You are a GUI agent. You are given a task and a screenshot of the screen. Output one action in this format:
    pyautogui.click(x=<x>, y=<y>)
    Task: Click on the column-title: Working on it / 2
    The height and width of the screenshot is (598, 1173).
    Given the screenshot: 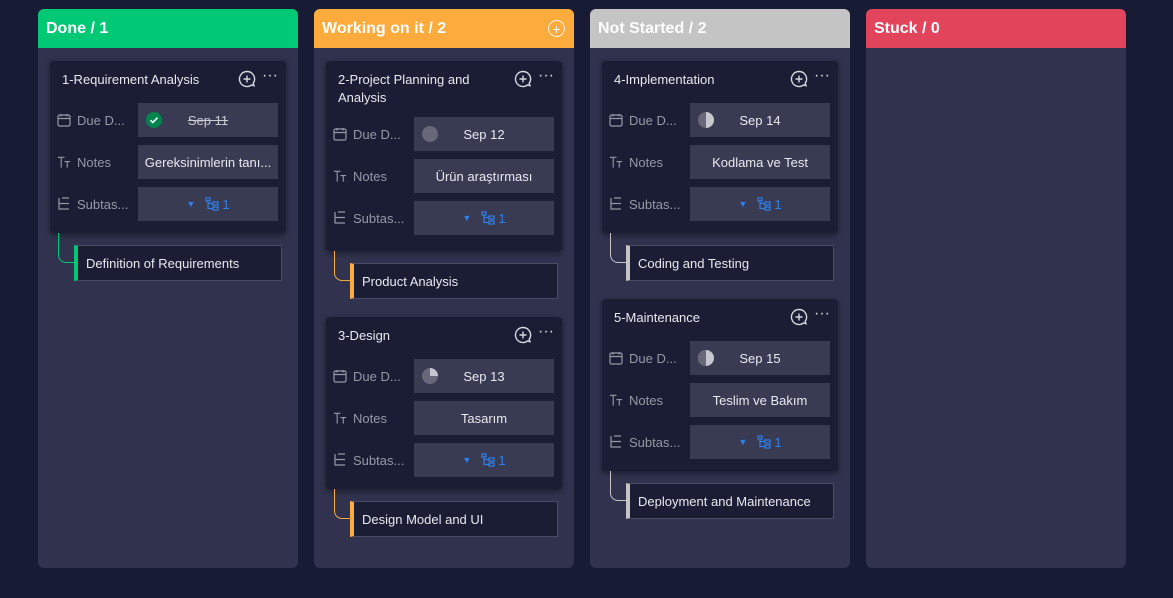 What is the action you would take?
    pyautogui.click(x=384, y=28)
    